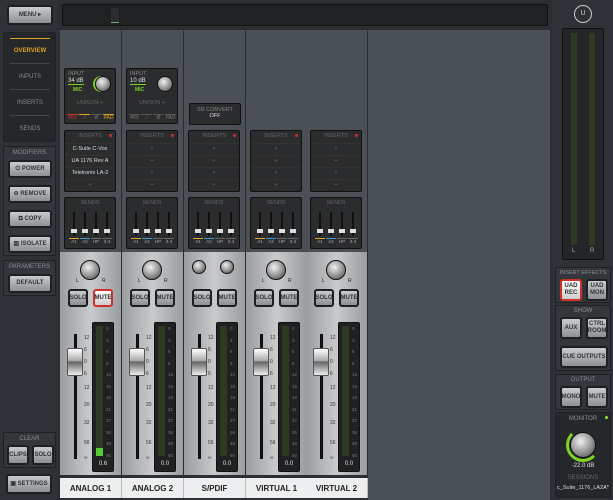 This screenshot has width=613, height=500. Describe the element at coordinates (597, 290) in the screenshot. I see `uad-mon-button: UAD MON` at that location.